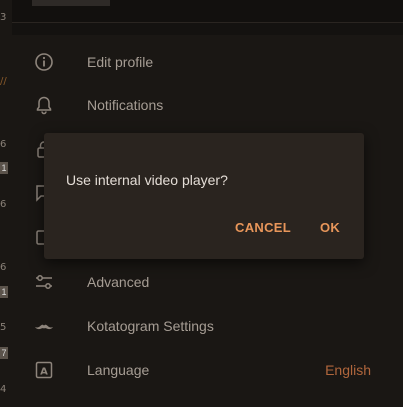  I want to click on settings-item-label: Kotatogram Settings, so click(150, 326).